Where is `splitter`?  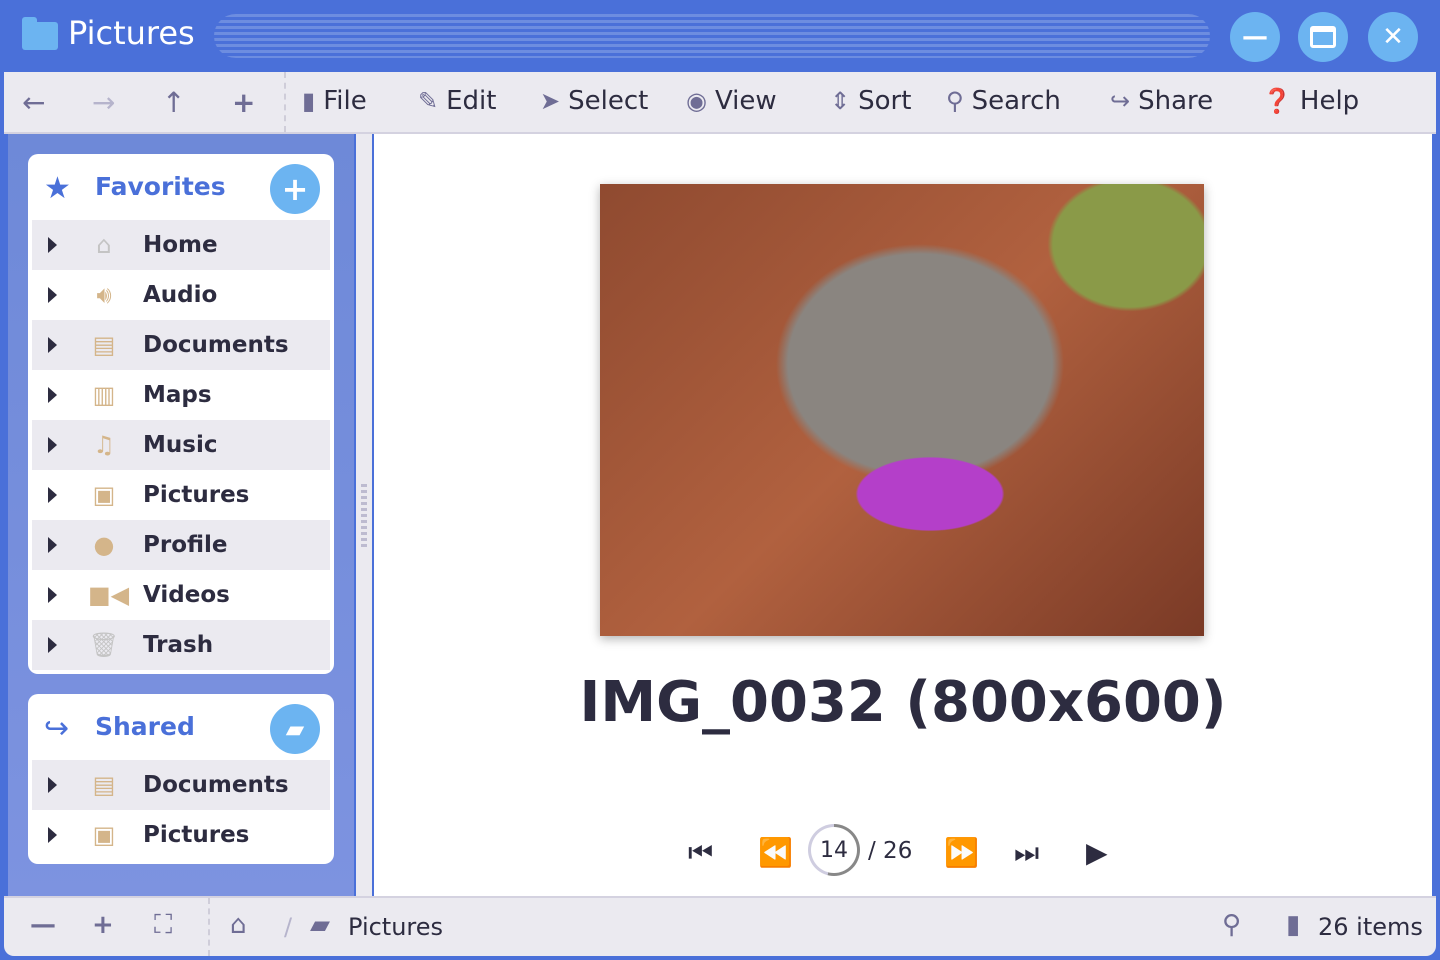
splitter is located at coordinates (364, 515).